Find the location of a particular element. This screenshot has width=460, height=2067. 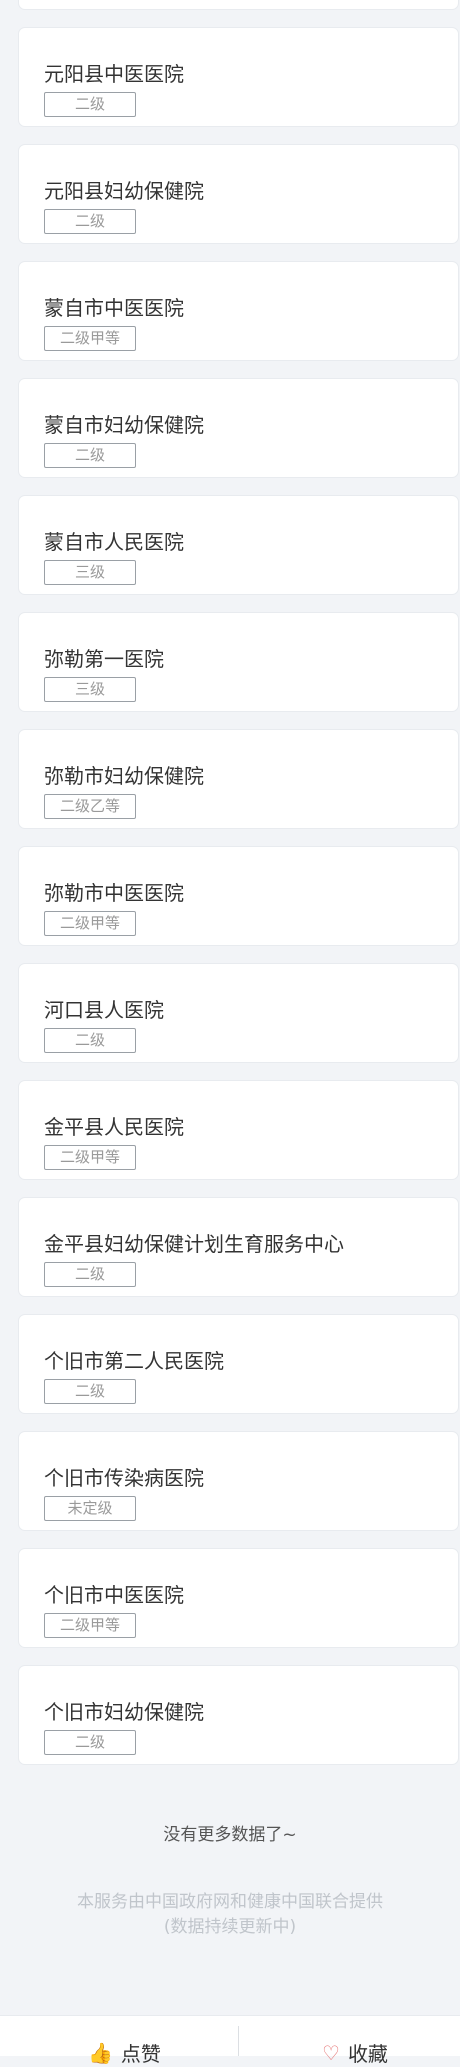

hospital-level-badge: 二级乙等 is located at coordinates (90, 806).